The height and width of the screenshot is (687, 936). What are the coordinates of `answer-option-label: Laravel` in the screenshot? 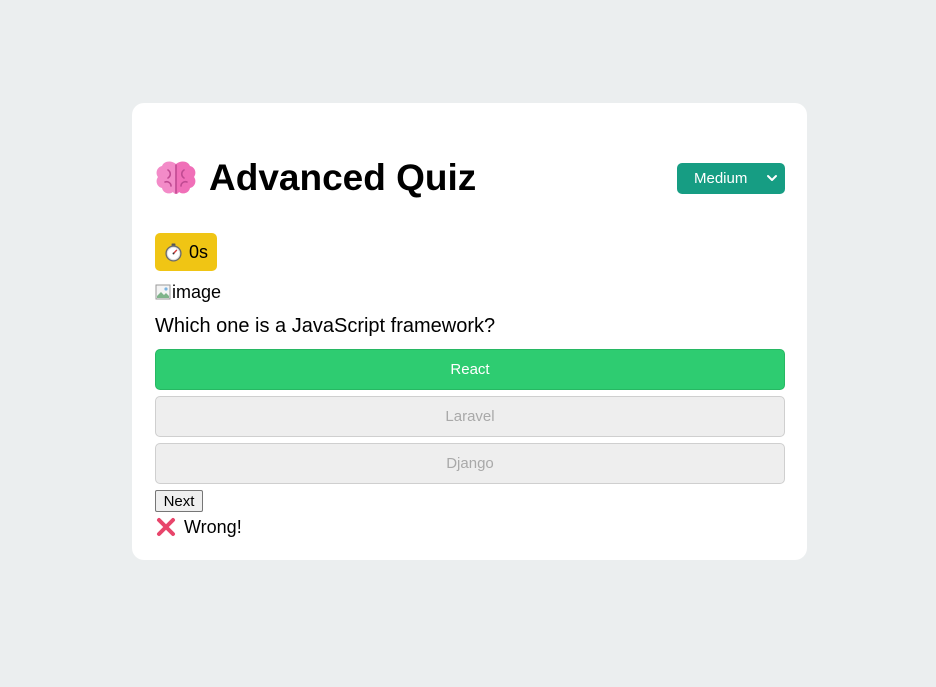 It's located at (470, 416).